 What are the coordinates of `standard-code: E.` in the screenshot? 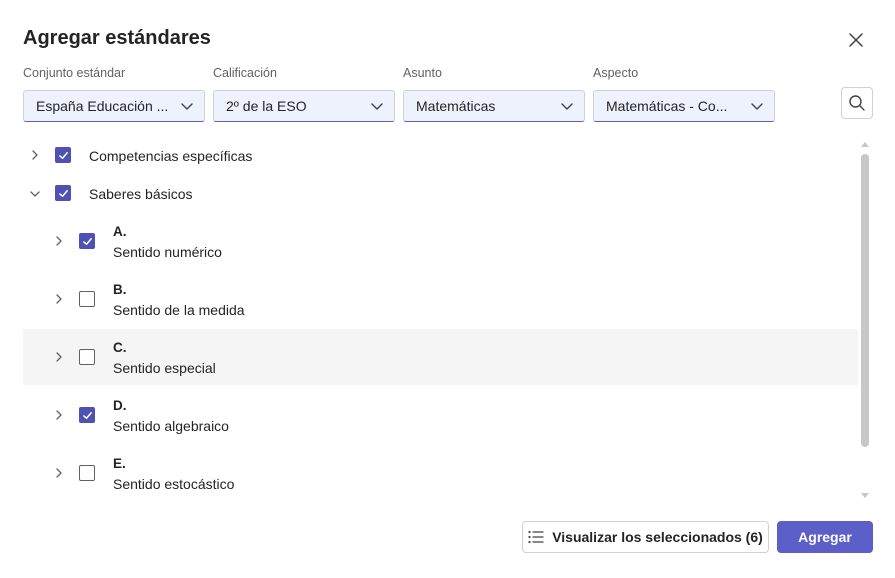 It's located at (119, 463).